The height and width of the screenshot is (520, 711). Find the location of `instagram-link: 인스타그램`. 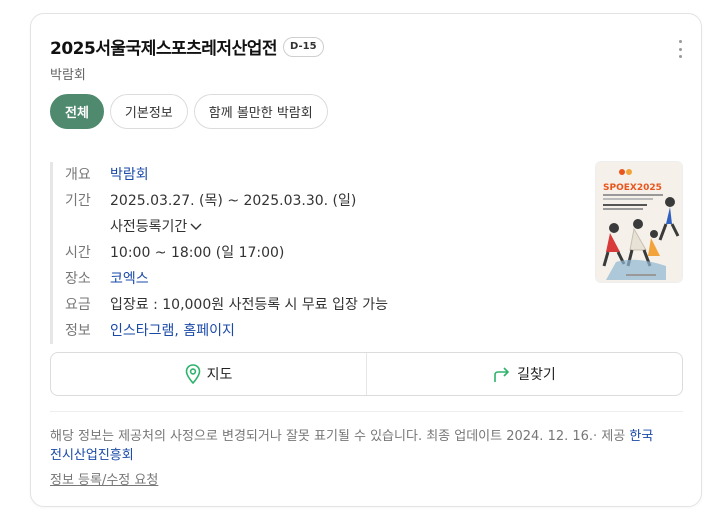

instagram-link: 인스타그램 is located at coordinates (142, 331).